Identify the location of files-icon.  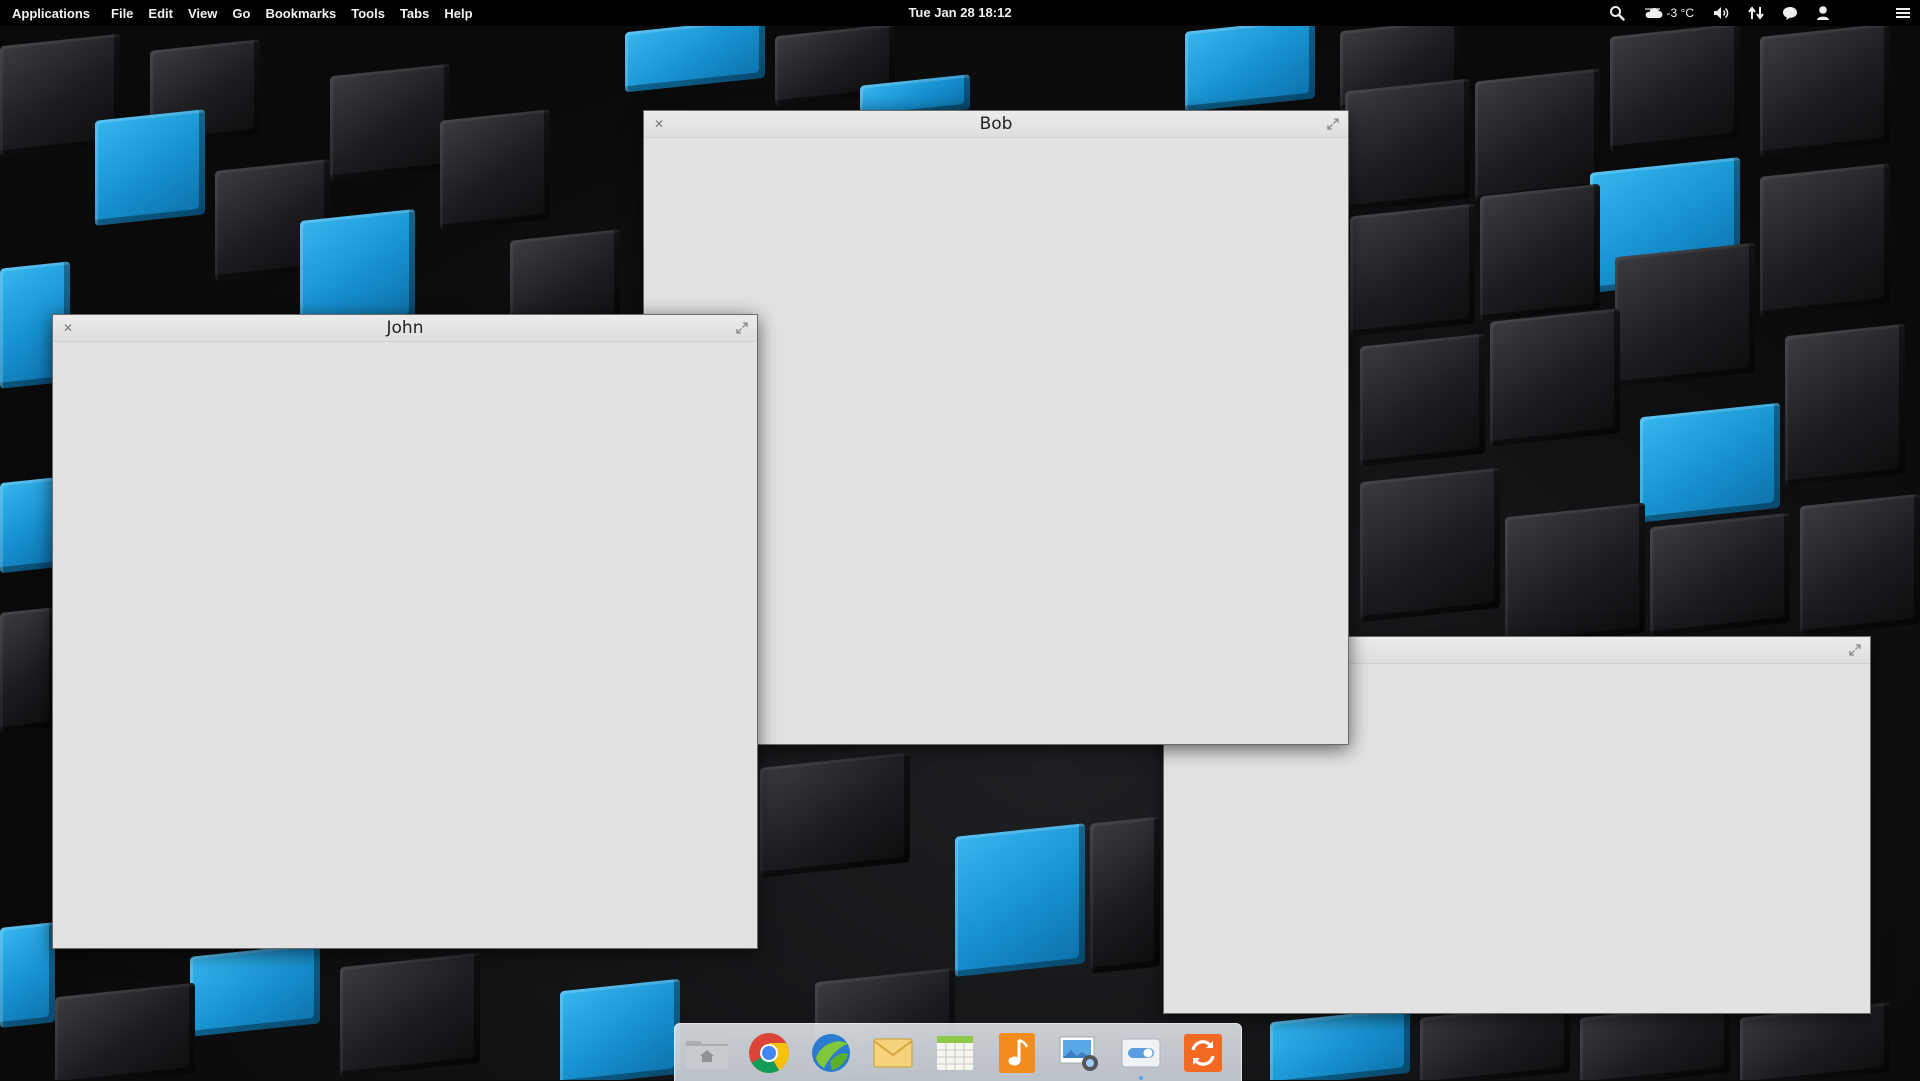
(707, 1053).